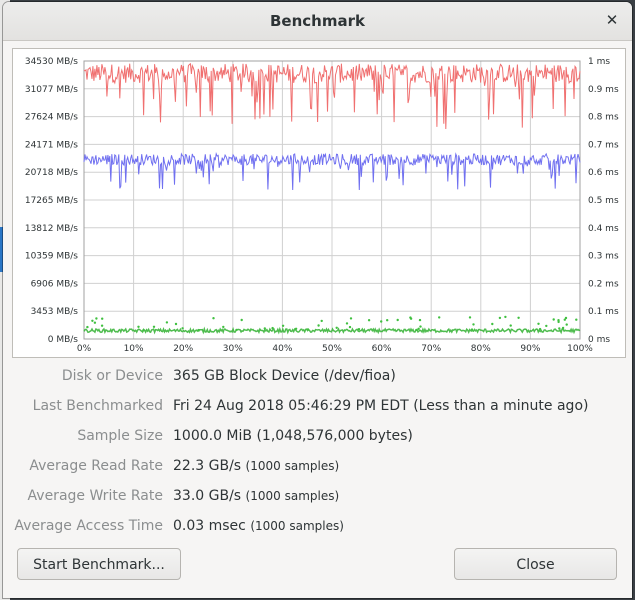 The width and height of the screenshot is (635, 600). What do you see at coordinates (317, 21) in the screenshot?
I see `title-bar: Benchmark ✕` at bounding box center [317, 21].